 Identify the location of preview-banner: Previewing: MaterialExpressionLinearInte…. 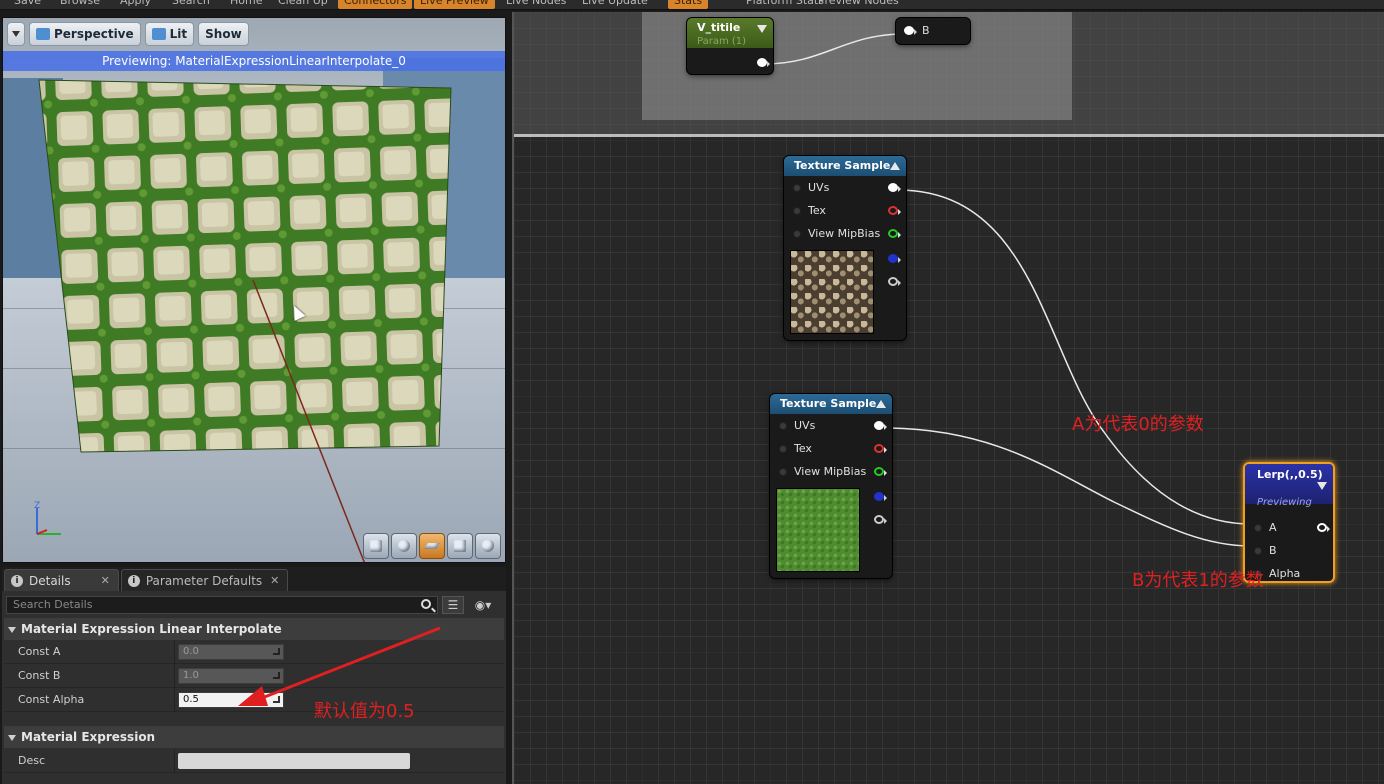
(254, 61).